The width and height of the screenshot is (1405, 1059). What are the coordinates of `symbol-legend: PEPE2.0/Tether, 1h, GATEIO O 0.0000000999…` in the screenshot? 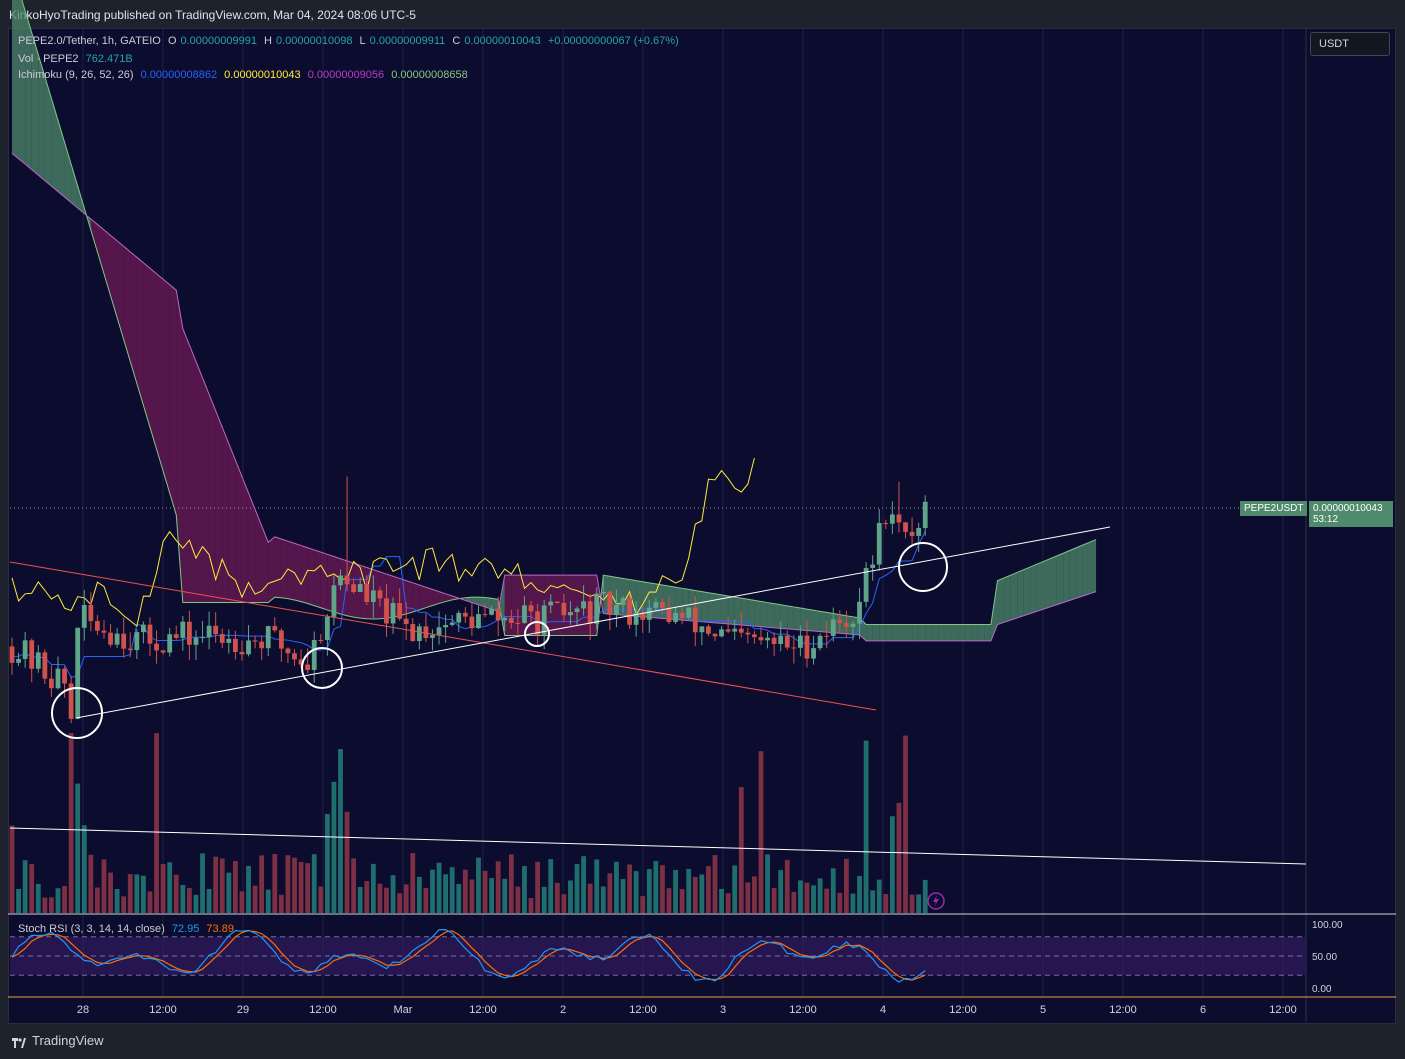 It's located at (350, 41).